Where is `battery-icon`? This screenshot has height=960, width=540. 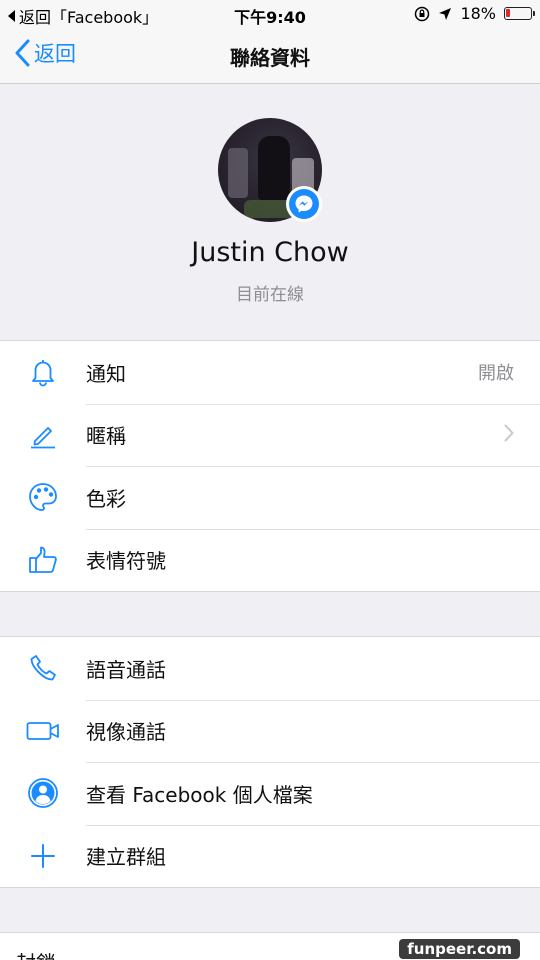
battery-icon is located at coordinates (519, 13).